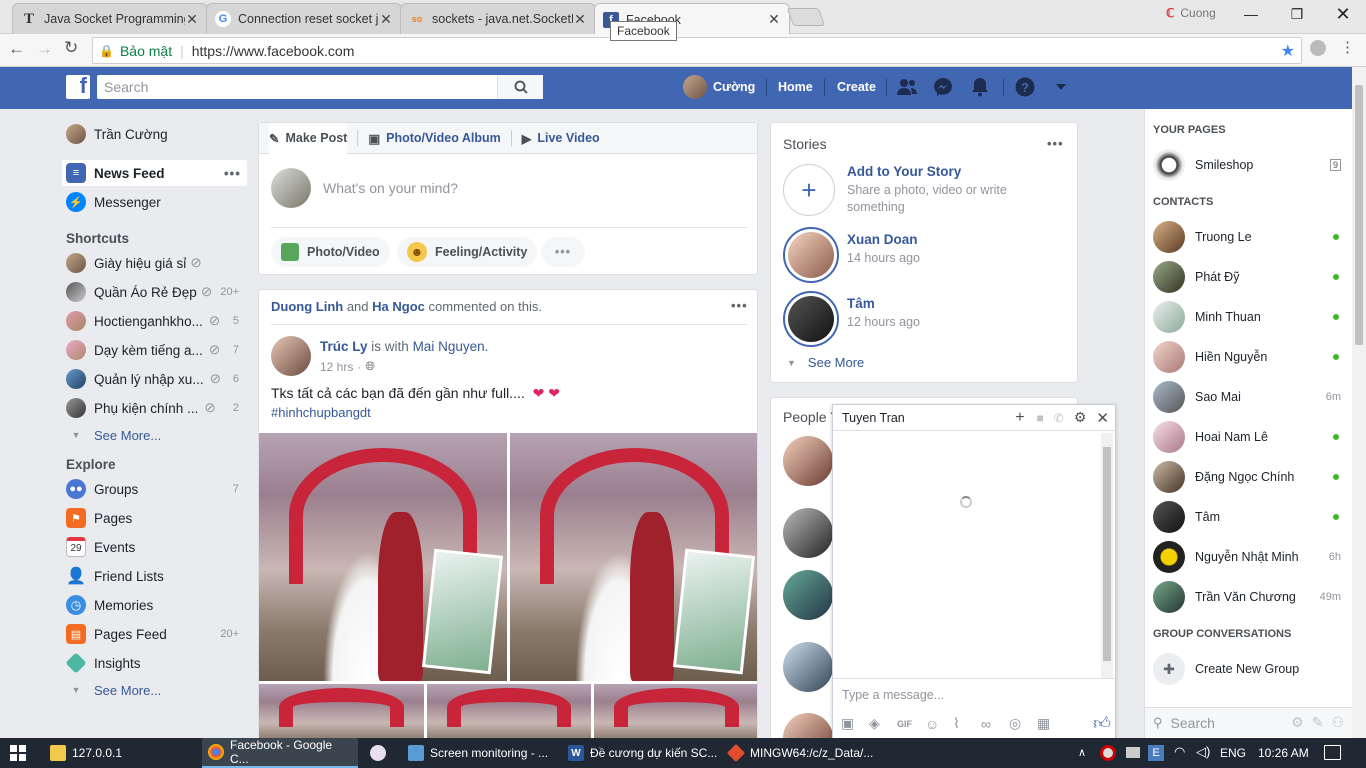 The width and height of the screenshot is (1366, 768). I want to click on left-nav-messenger: ⚡ Messenger, so click(154, 202).